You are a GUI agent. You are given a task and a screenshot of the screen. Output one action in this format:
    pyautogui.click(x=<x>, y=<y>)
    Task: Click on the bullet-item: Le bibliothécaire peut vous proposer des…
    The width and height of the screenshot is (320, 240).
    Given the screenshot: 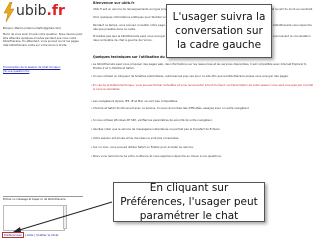 What is the action you would take?
    pyautogui.click(x=203, y=66)
    